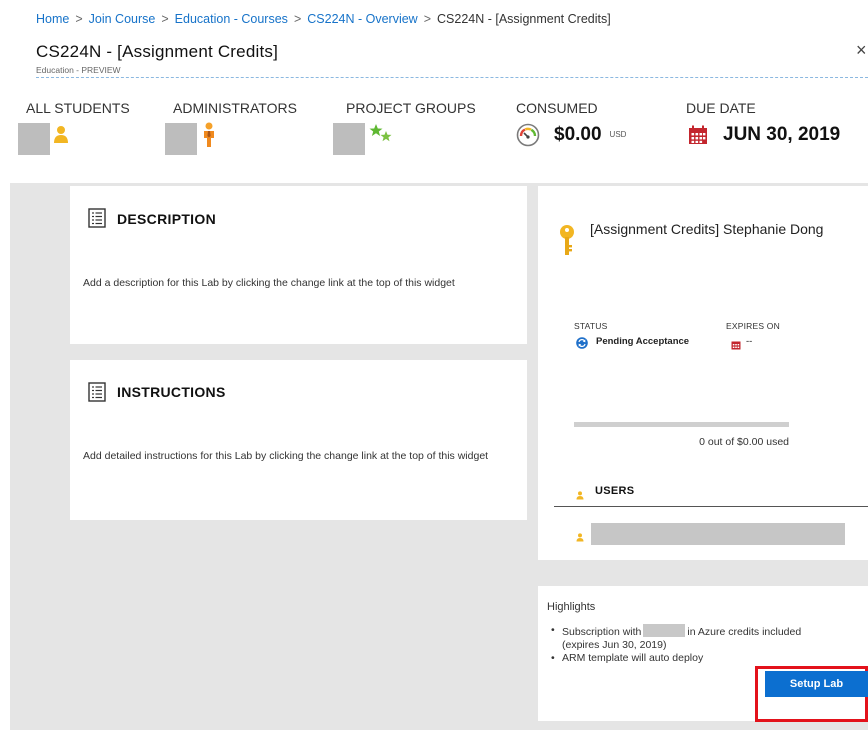 The height and width of the screenshot is (730, 868). Describe the element at coordinates (78, 70) in the screenshot. I see `page-subtitle: Education - PREVIEW` at that location.